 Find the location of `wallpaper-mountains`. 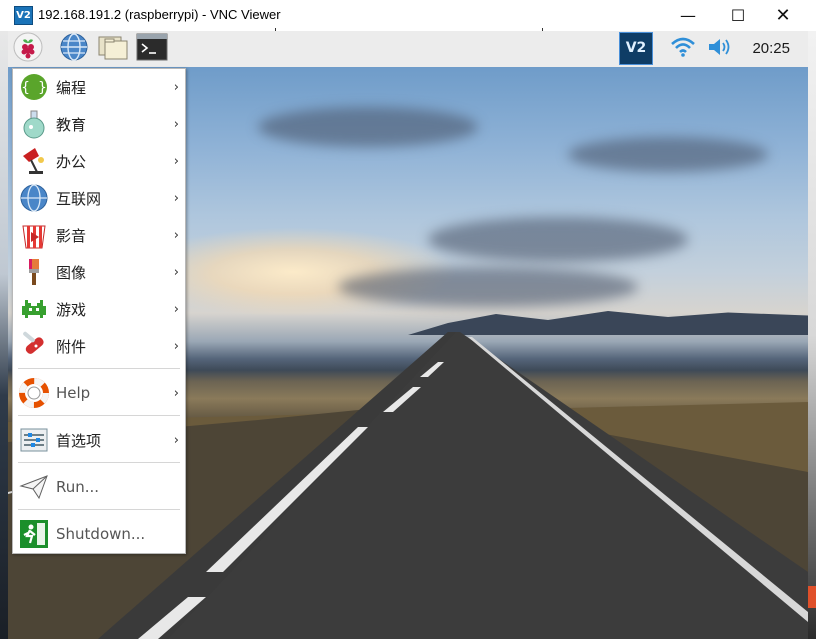

wallpaper-mountains is located at coordinates (608, 323).